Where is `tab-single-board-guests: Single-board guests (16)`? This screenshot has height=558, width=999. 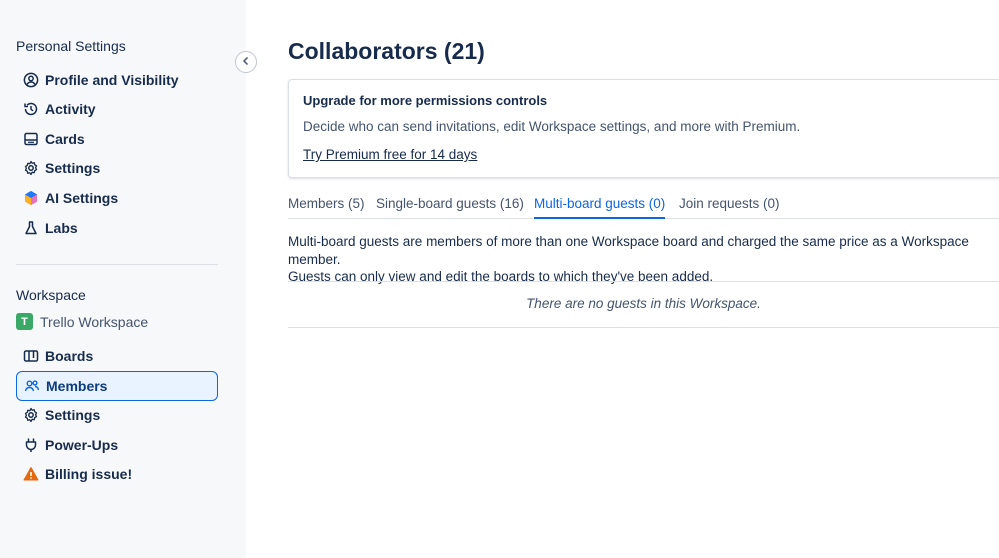
tab-single-board-guests: Single-board guests (16) is located at coordinates (450, 207).